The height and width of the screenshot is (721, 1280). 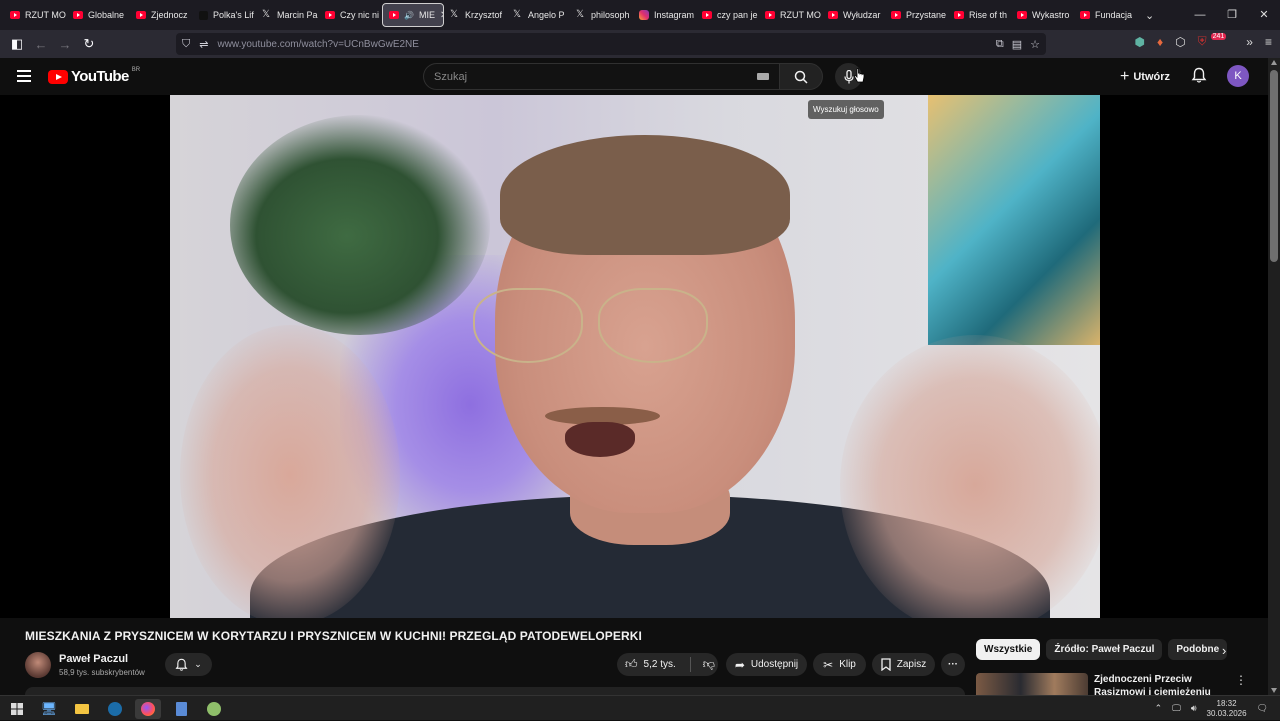 What do you see at coordinates (853, 15) in the screenshot?
I see `browser-tab: Wyłudzar` at bounding box center [853, 15].